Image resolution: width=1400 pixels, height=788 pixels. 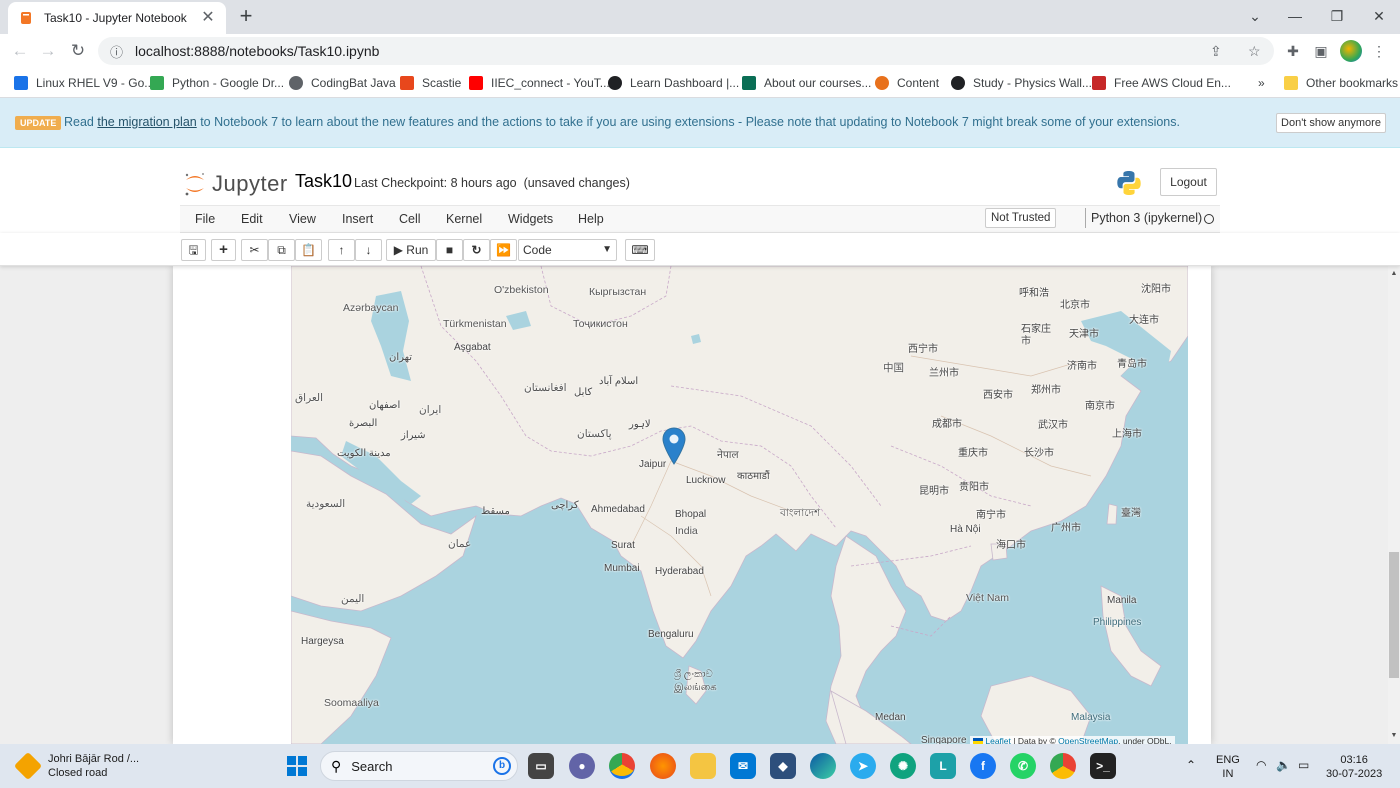 I want to click on profile-avatar, so click(x=1351, y=51).